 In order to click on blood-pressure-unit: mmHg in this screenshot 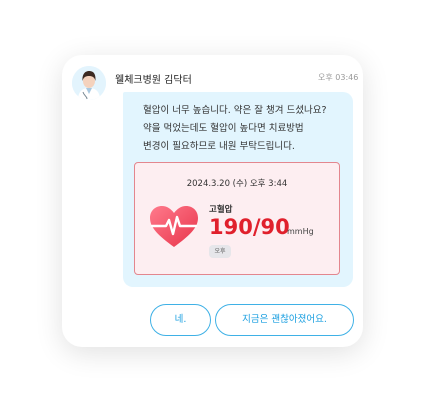, I will do `click(300, 231)`.